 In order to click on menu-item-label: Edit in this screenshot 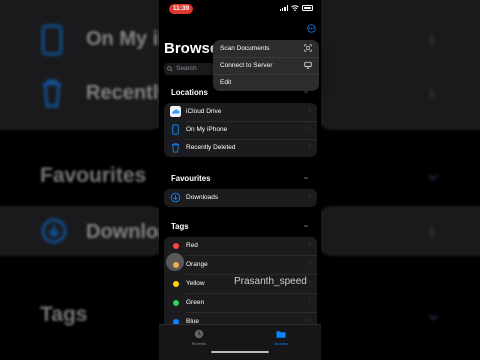, I will do `click(226, 82)`.